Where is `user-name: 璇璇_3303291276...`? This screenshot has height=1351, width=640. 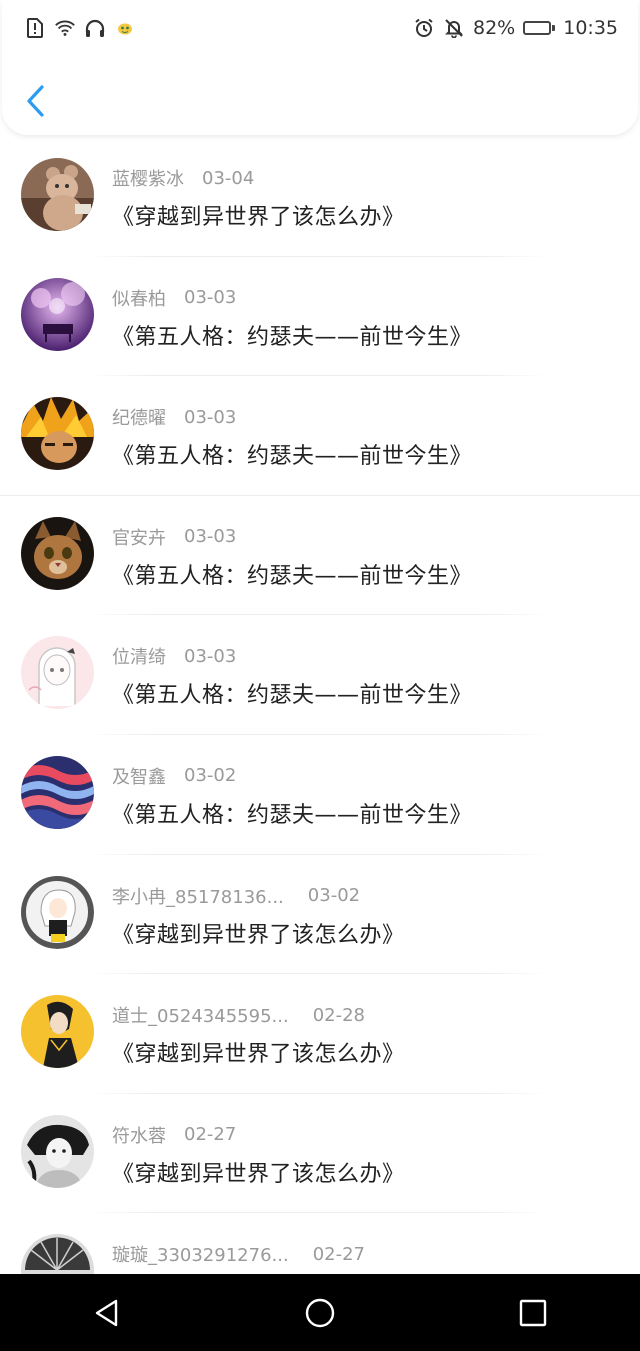 user-name: 璇璇_3303291276... is located at coordinates (200, 1254).